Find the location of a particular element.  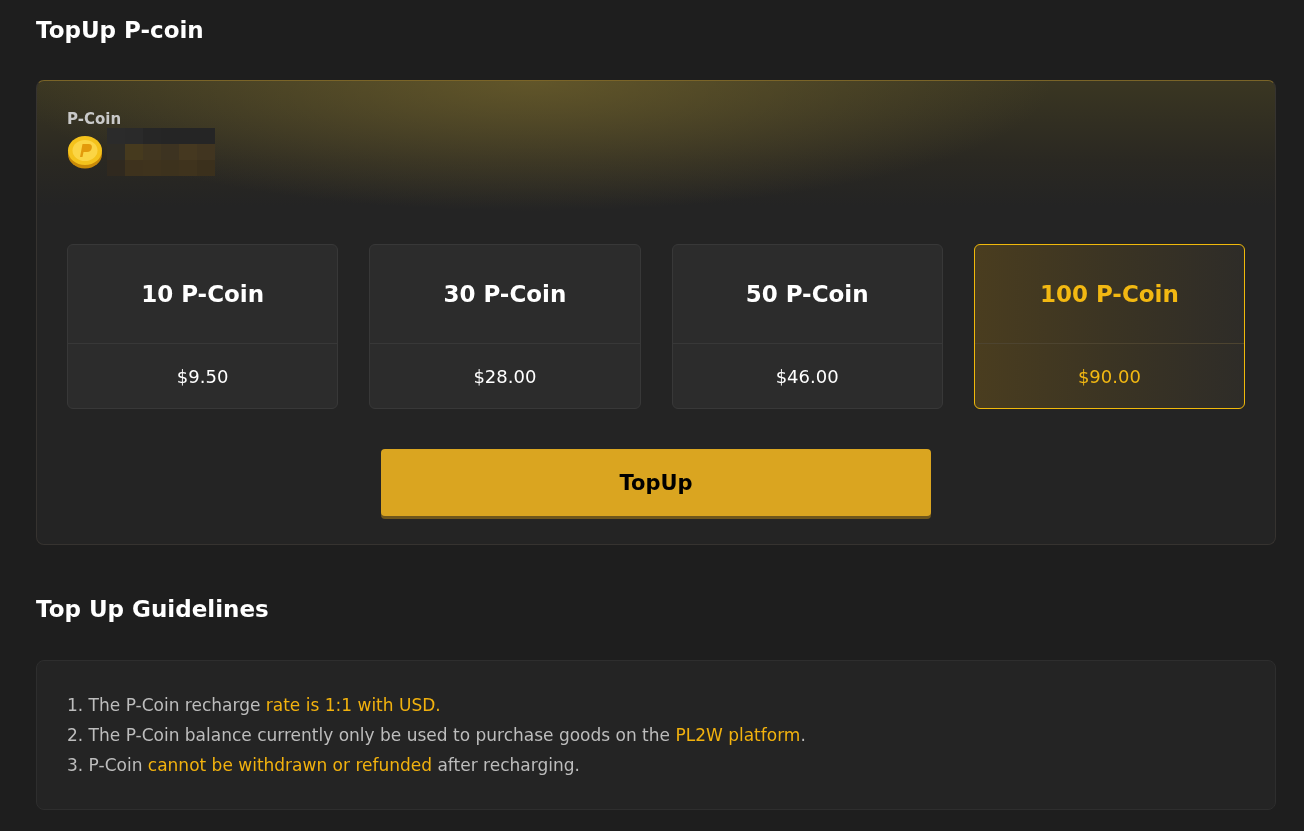

package-option: 10 P-Coin $9.50 is located at coordinates (203, 326).